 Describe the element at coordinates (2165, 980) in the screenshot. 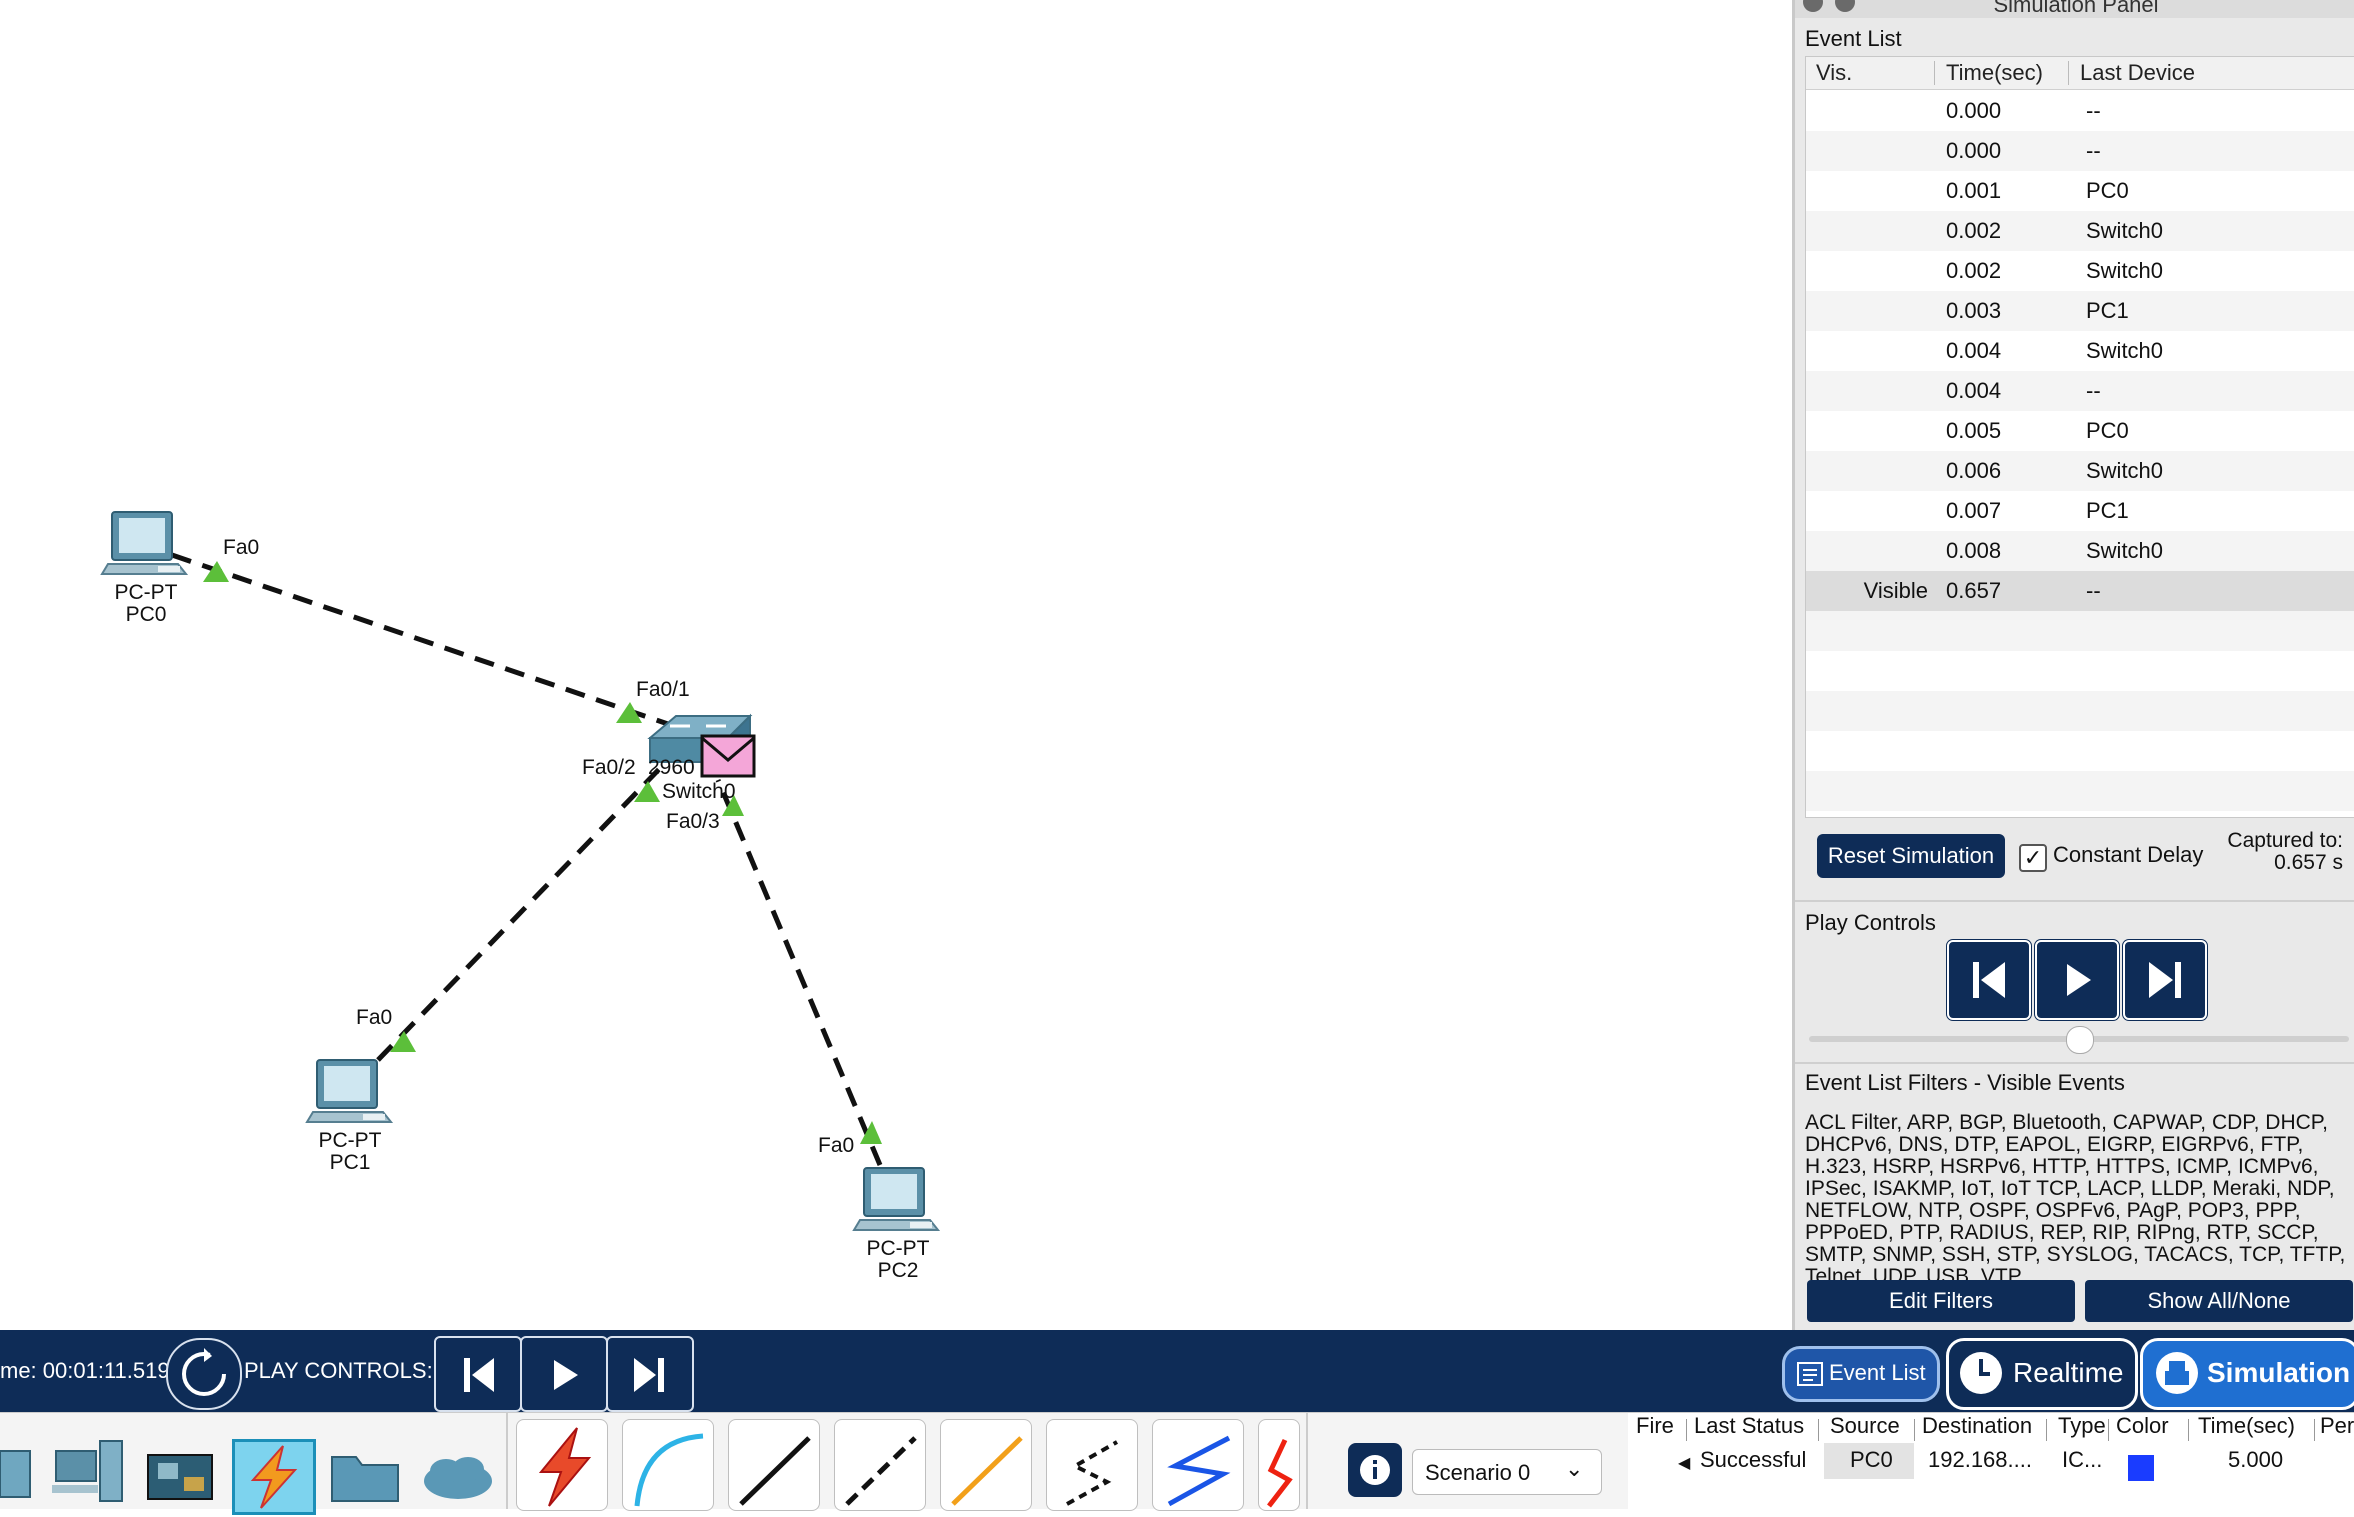

I see `step-forward-button` at that location.